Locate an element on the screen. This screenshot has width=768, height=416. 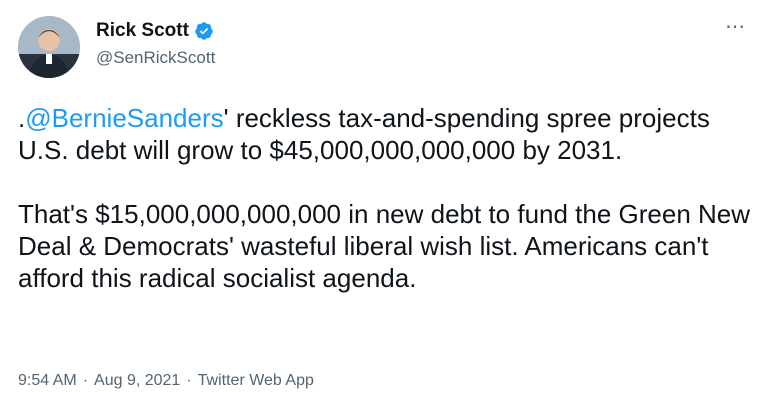
author-name-row: Rick Scott is located at coordinates (155, 31).